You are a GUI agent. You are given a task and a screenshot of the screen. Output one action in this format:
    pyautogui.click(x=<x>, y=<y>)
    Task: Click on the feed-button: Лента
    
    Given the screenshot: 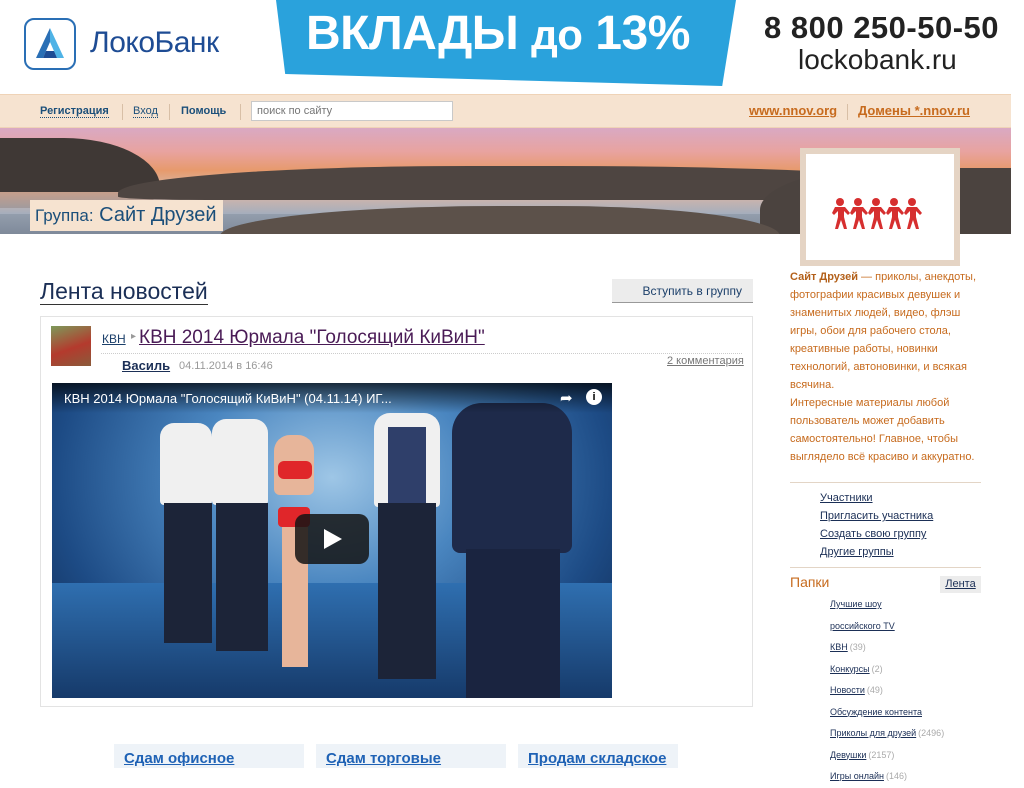 What is the action you would take?
    pyautogui.click(x=960, y=584)
    